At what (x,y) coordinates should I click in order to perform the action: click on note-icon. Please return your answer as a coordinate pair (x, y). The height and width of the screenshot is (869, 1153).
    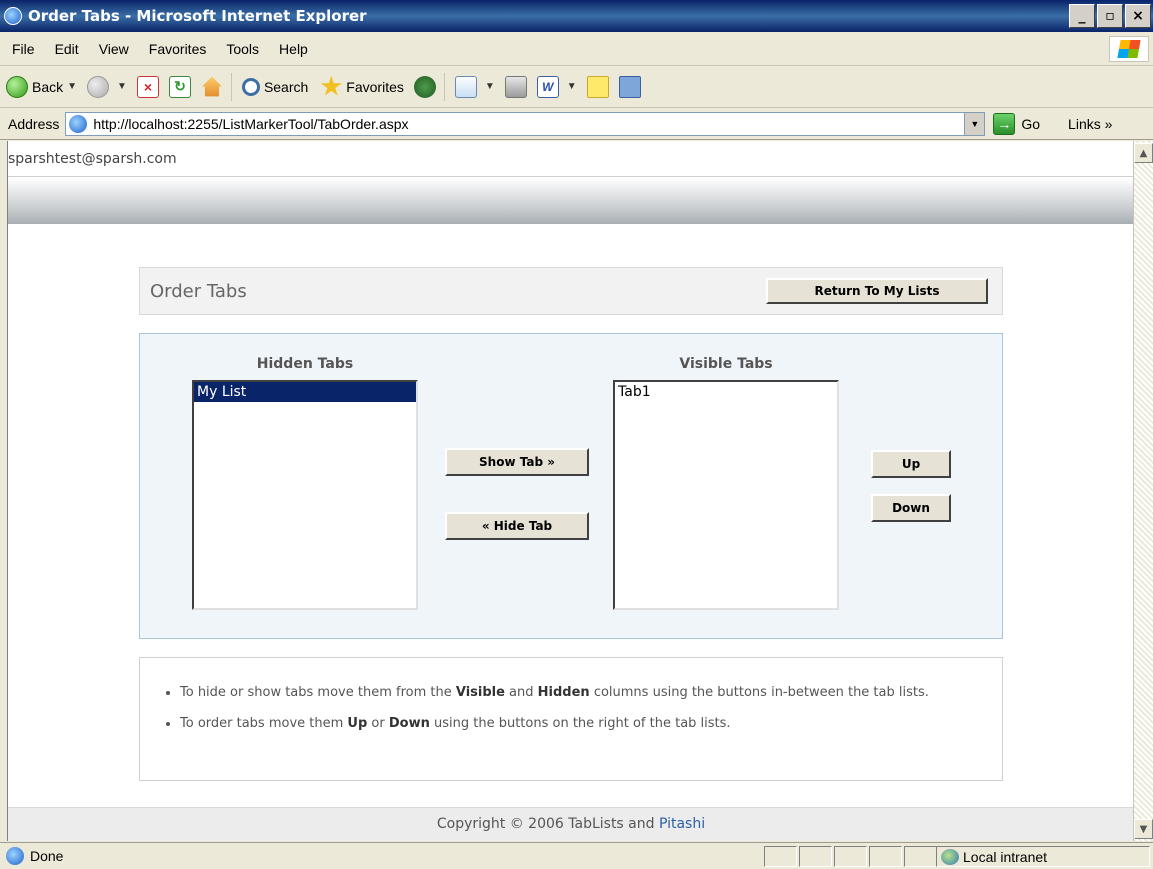
    Looking at the image, I should click on (597, 86).